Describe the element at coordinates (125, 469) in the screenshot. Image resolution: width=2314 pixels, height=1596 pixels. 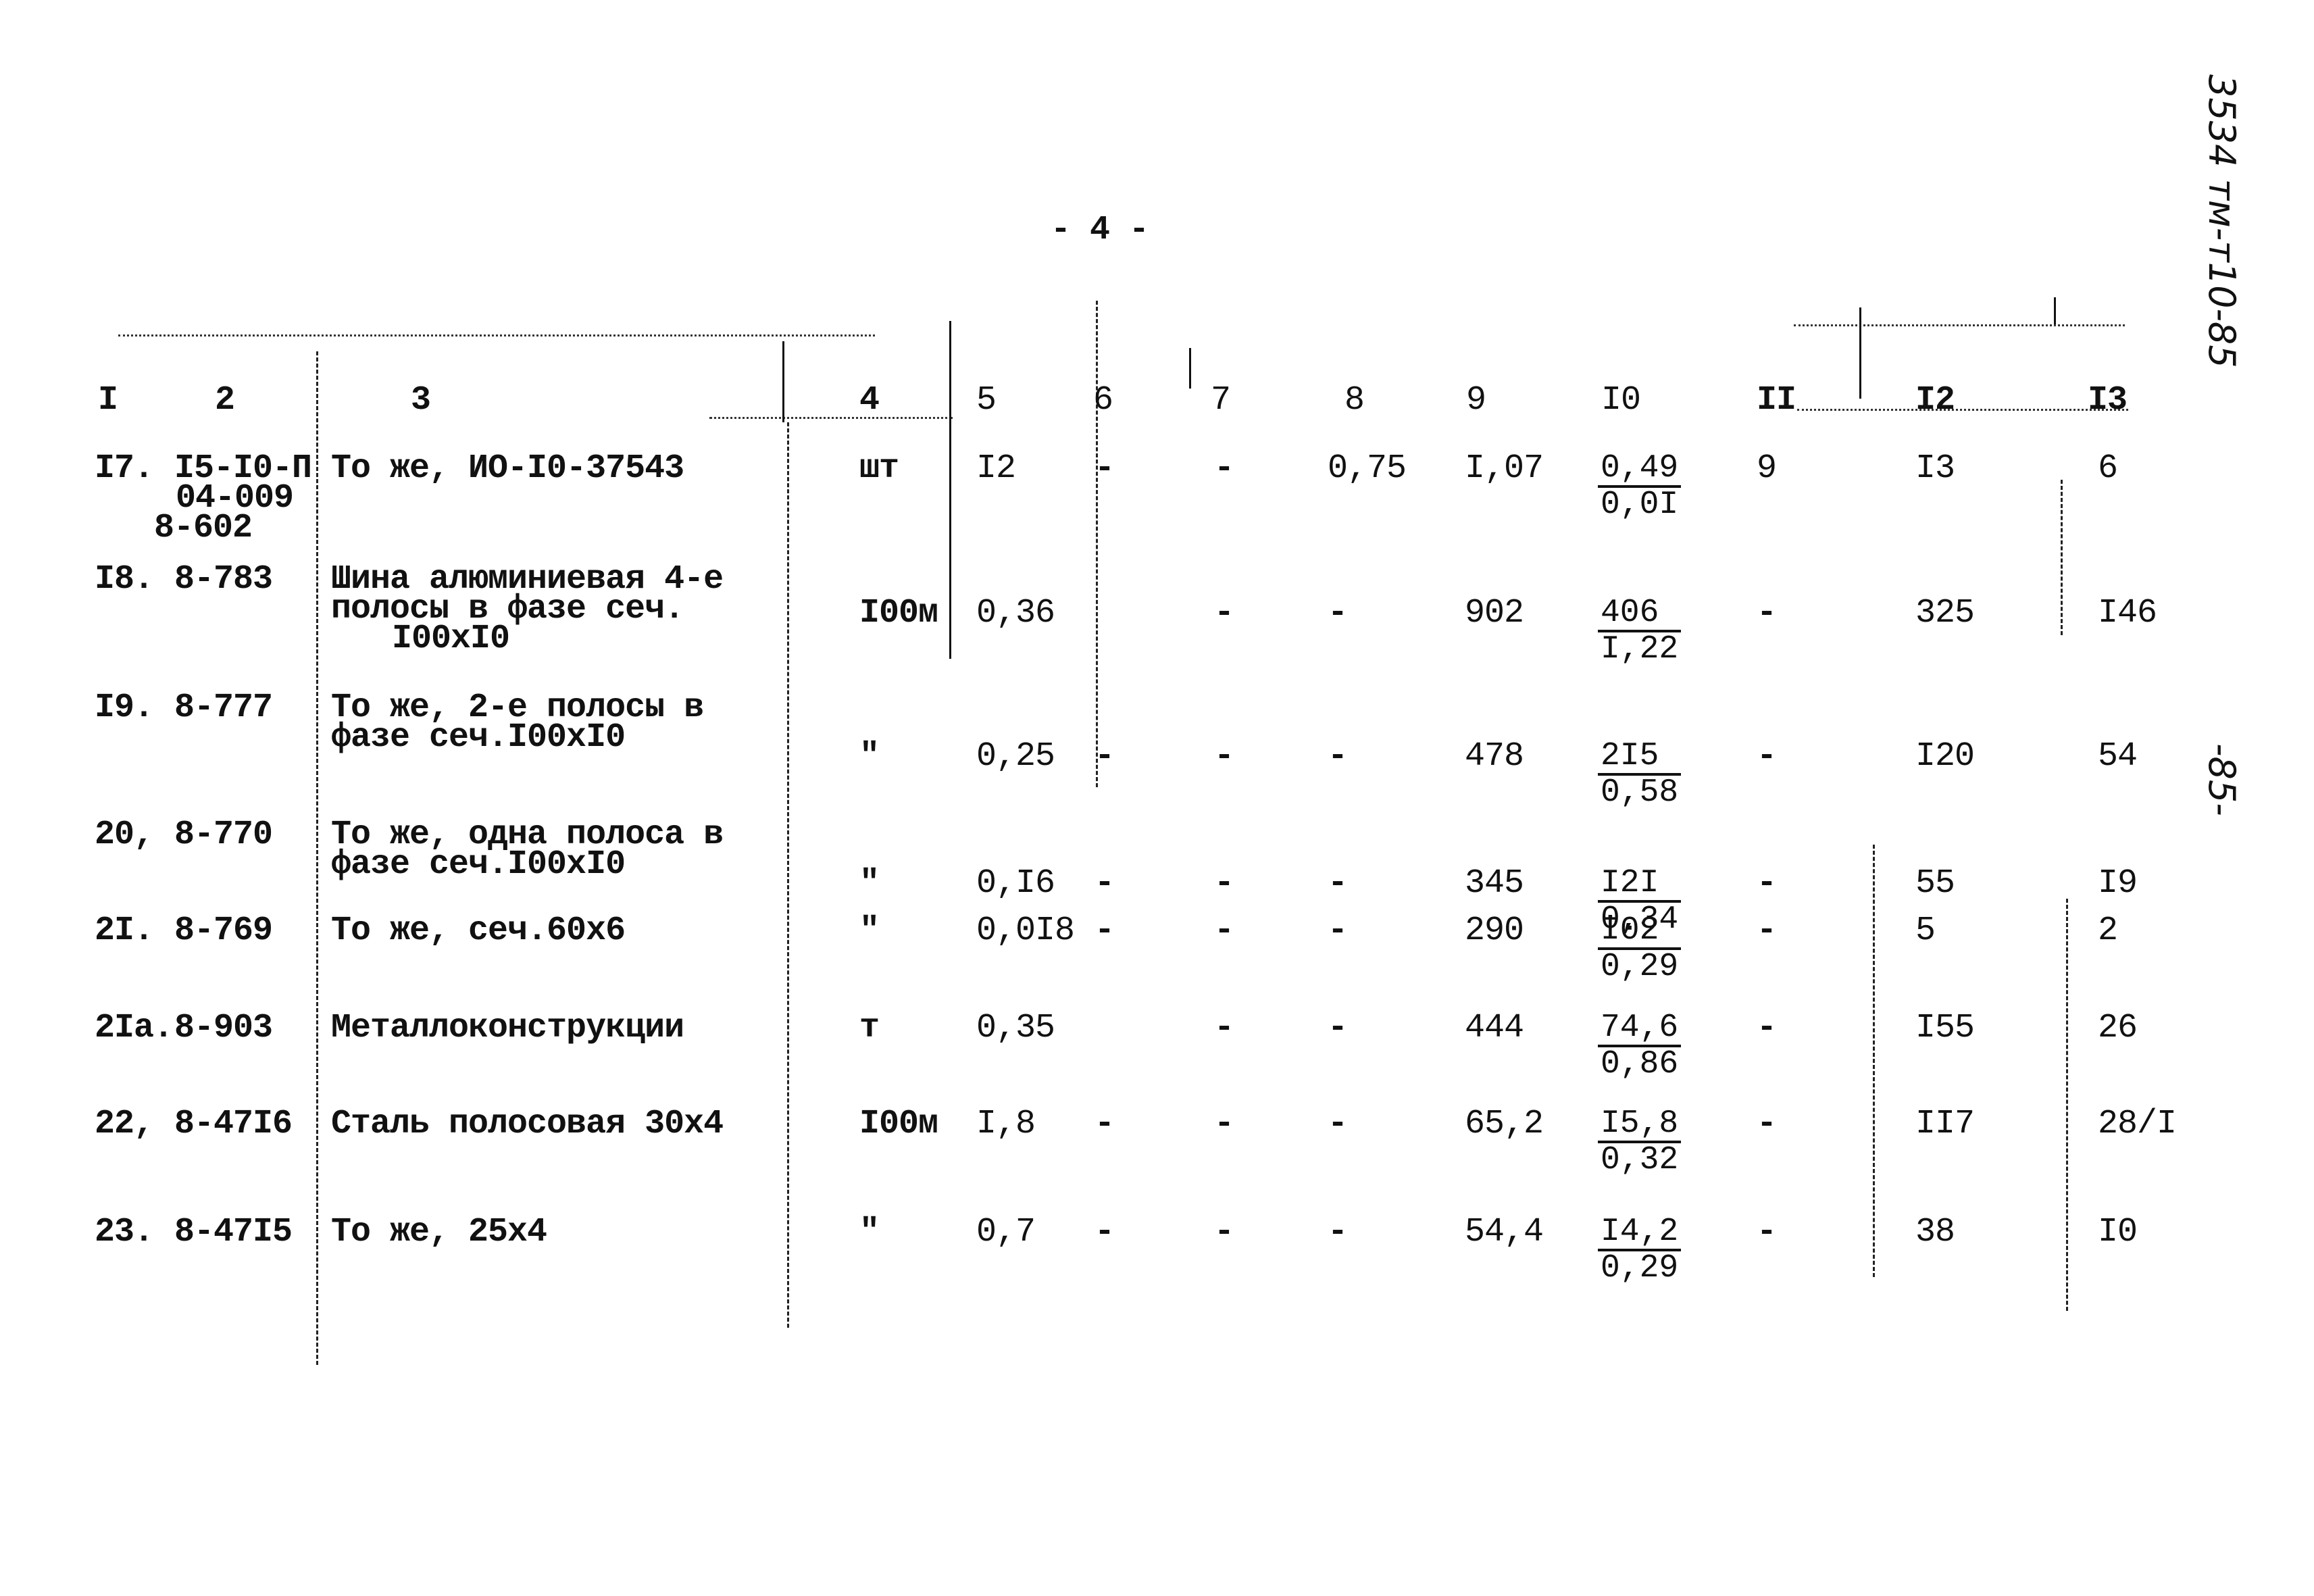
I see `row-number: I7.` at that location.